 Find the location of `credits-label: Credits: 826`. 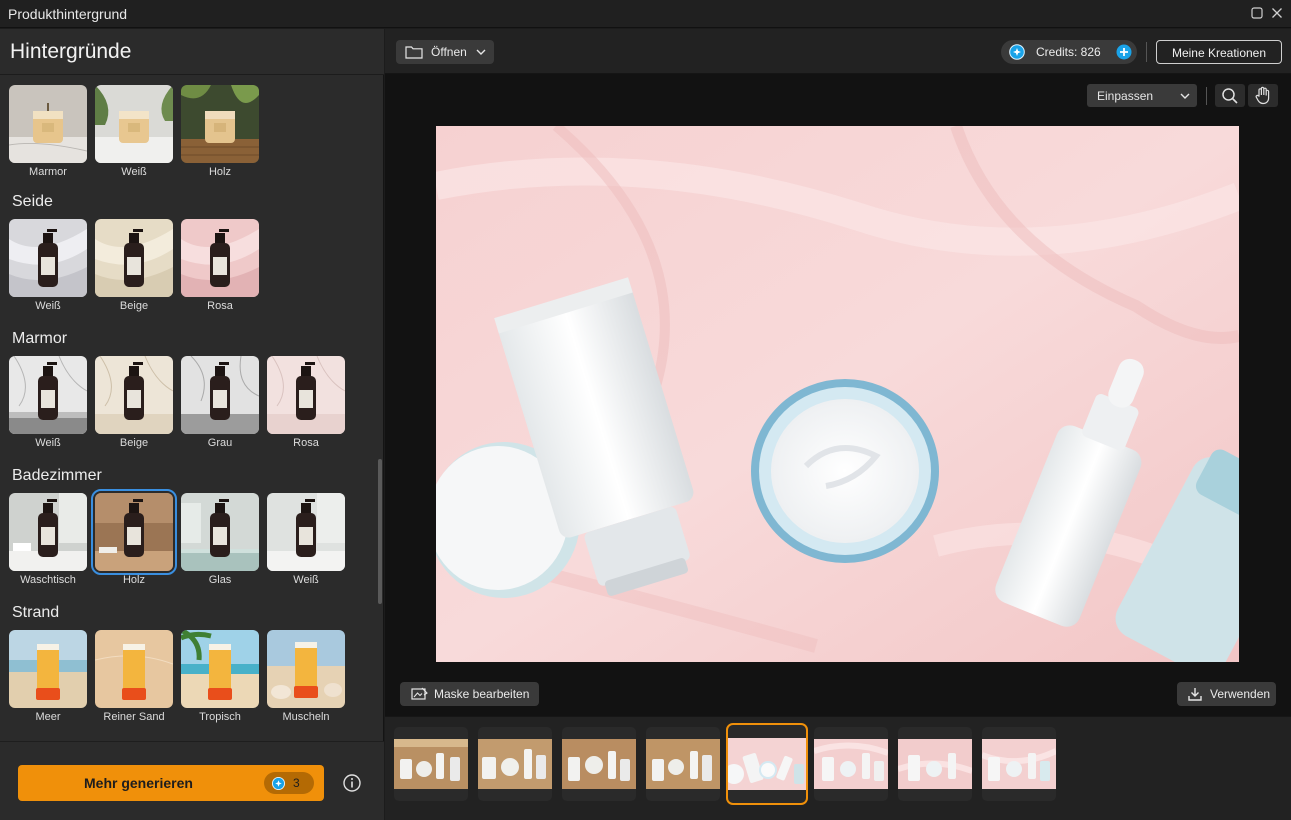

credits-label: Credits: 826 is located at coordinates (1068, 52).